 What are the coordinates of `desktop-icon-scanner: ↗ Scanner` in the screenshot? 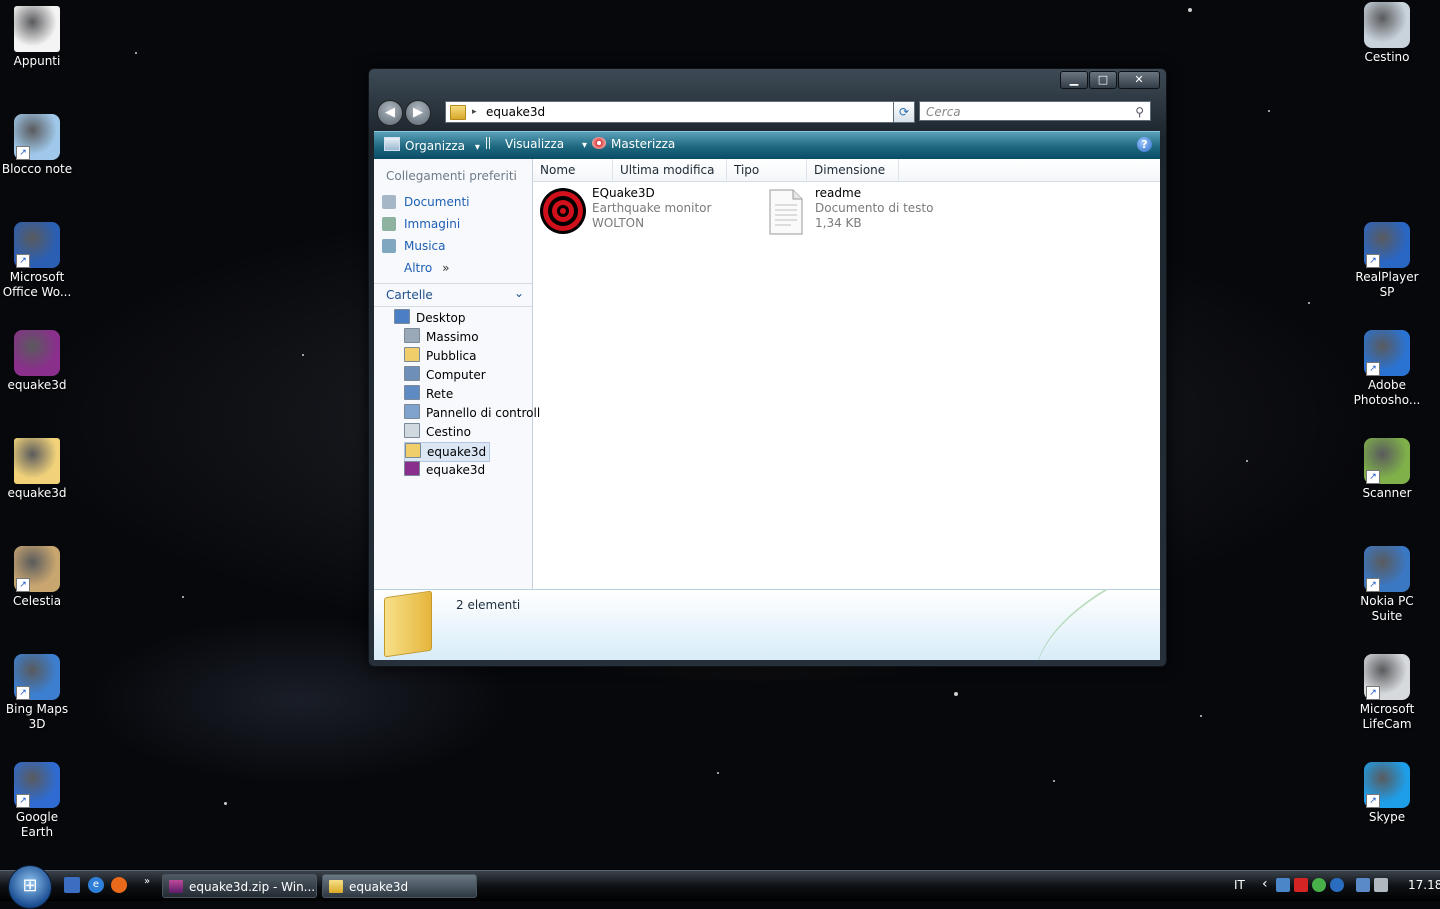 It's located at (1387, 469).